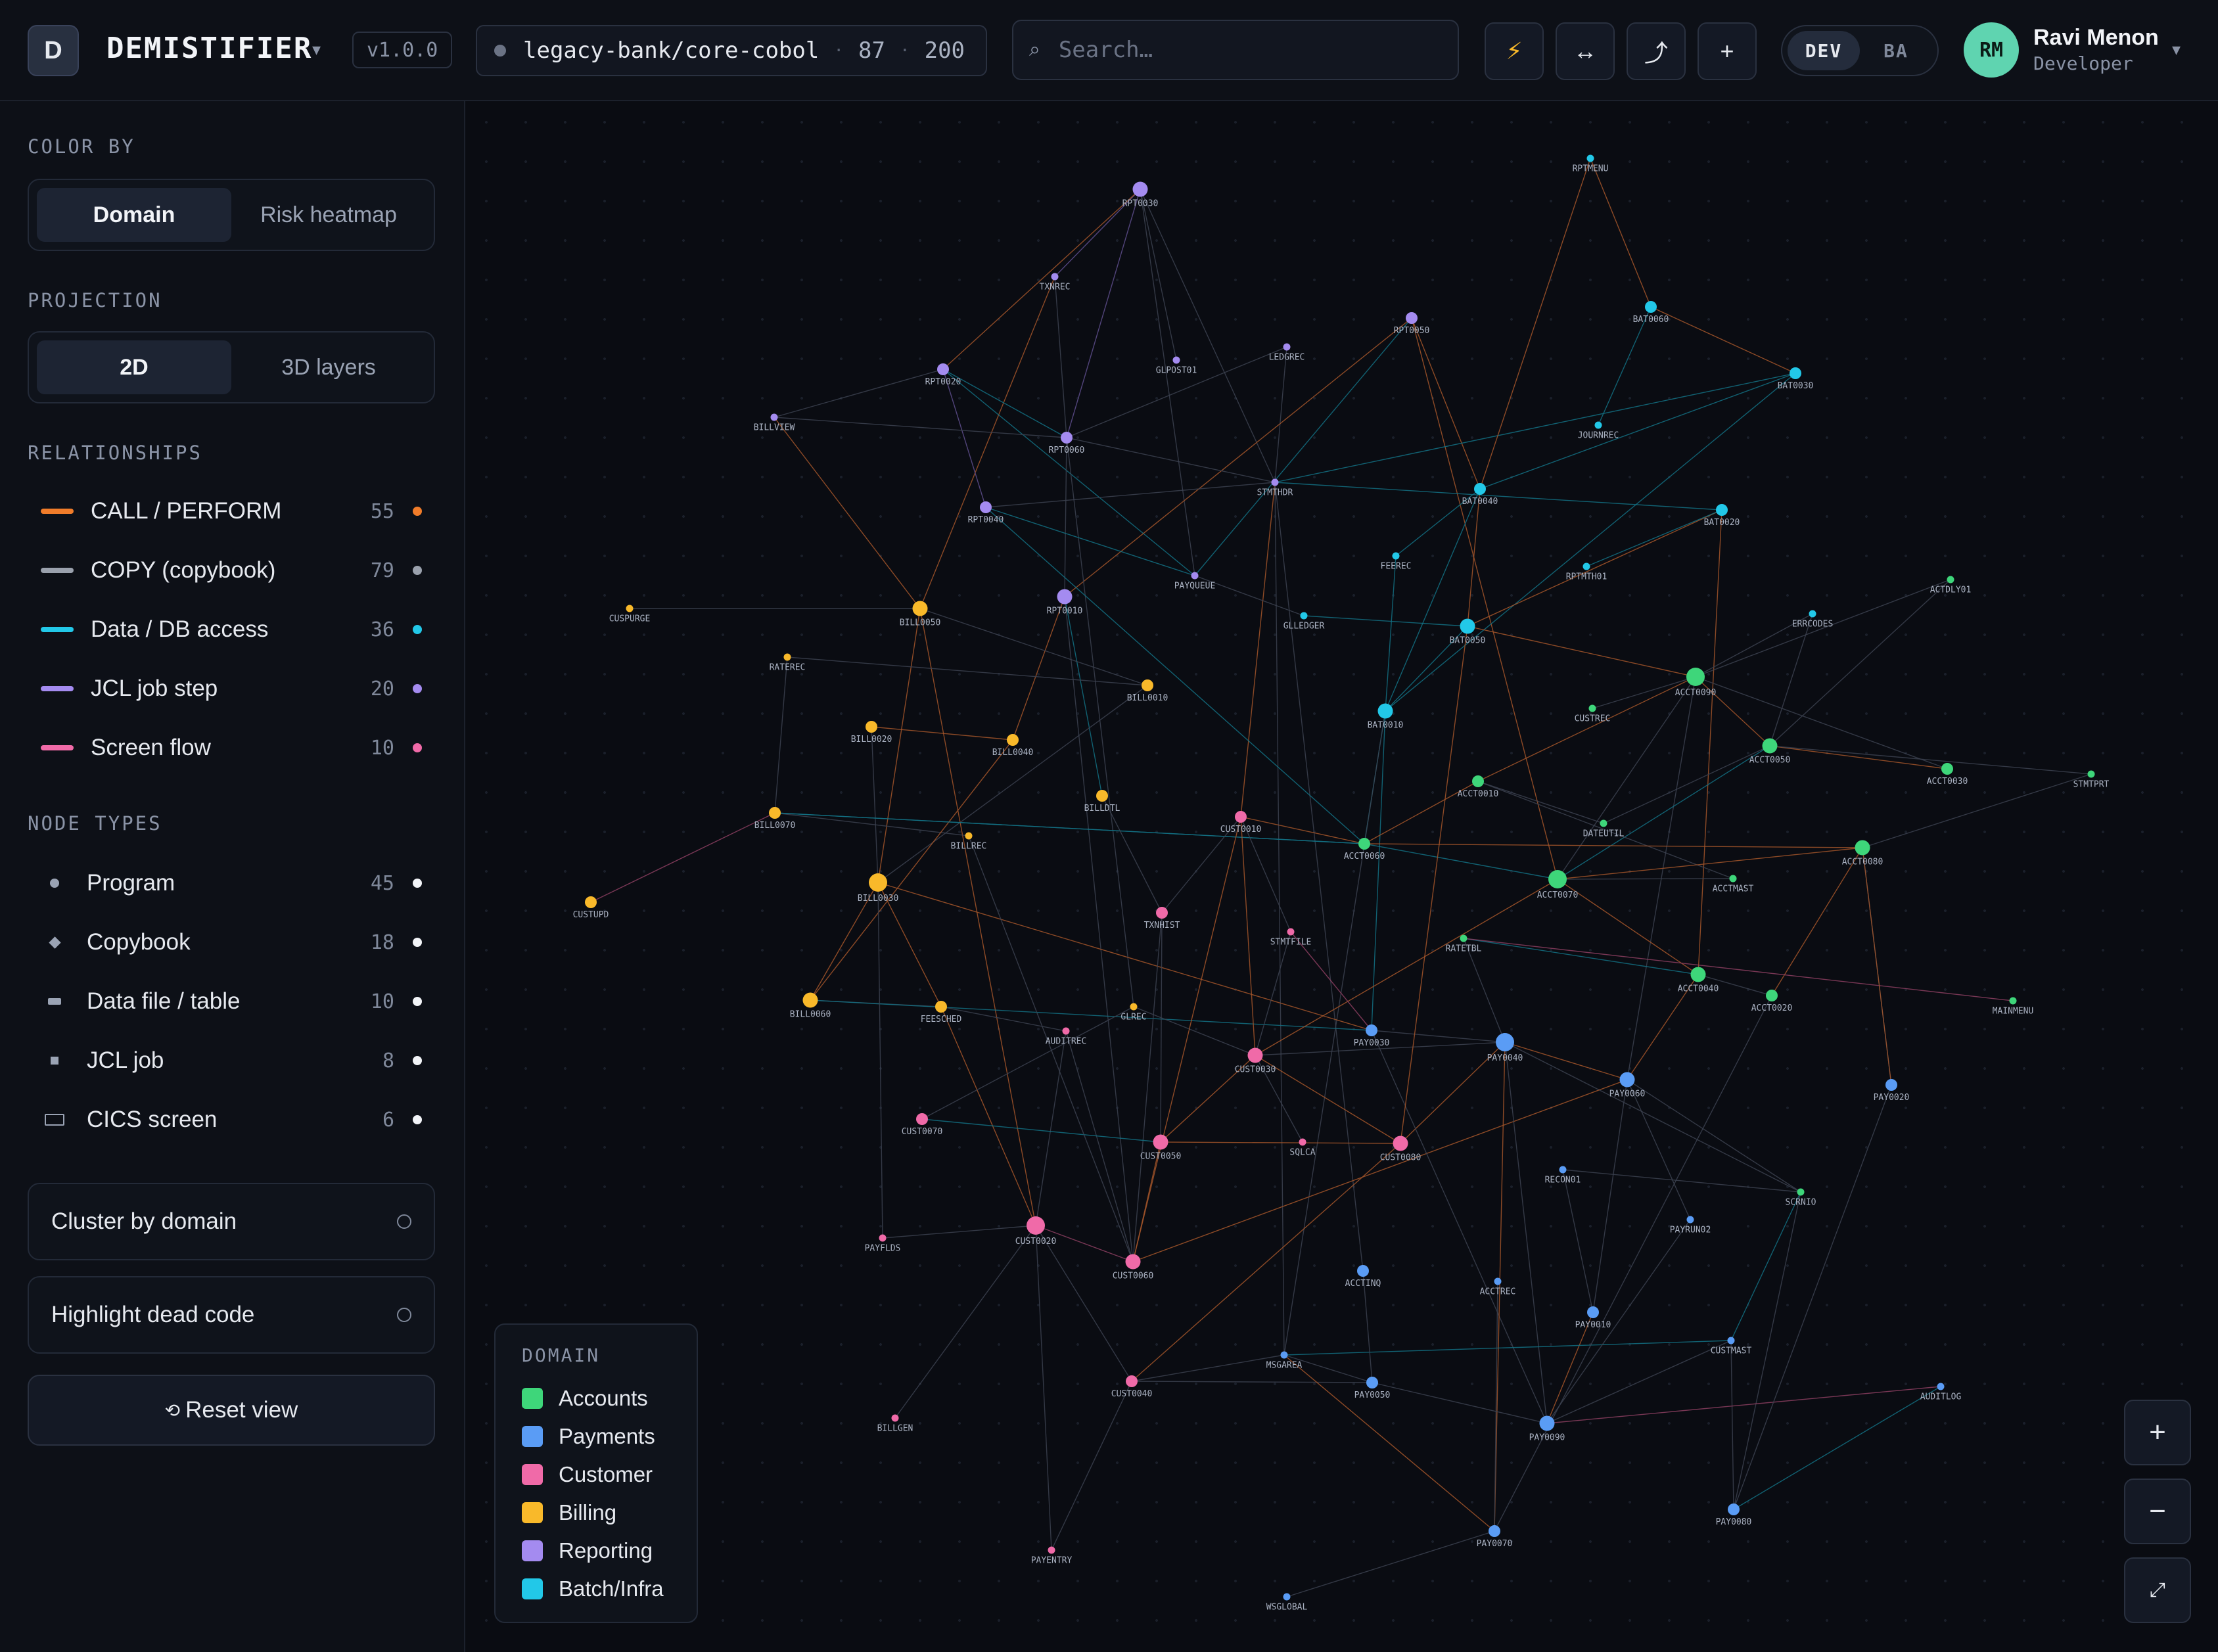  What do you see at coordinates (2157, 1511) in the screenshot?
I see `zoom-out-button: −` at bounding box center [2157, 1511].